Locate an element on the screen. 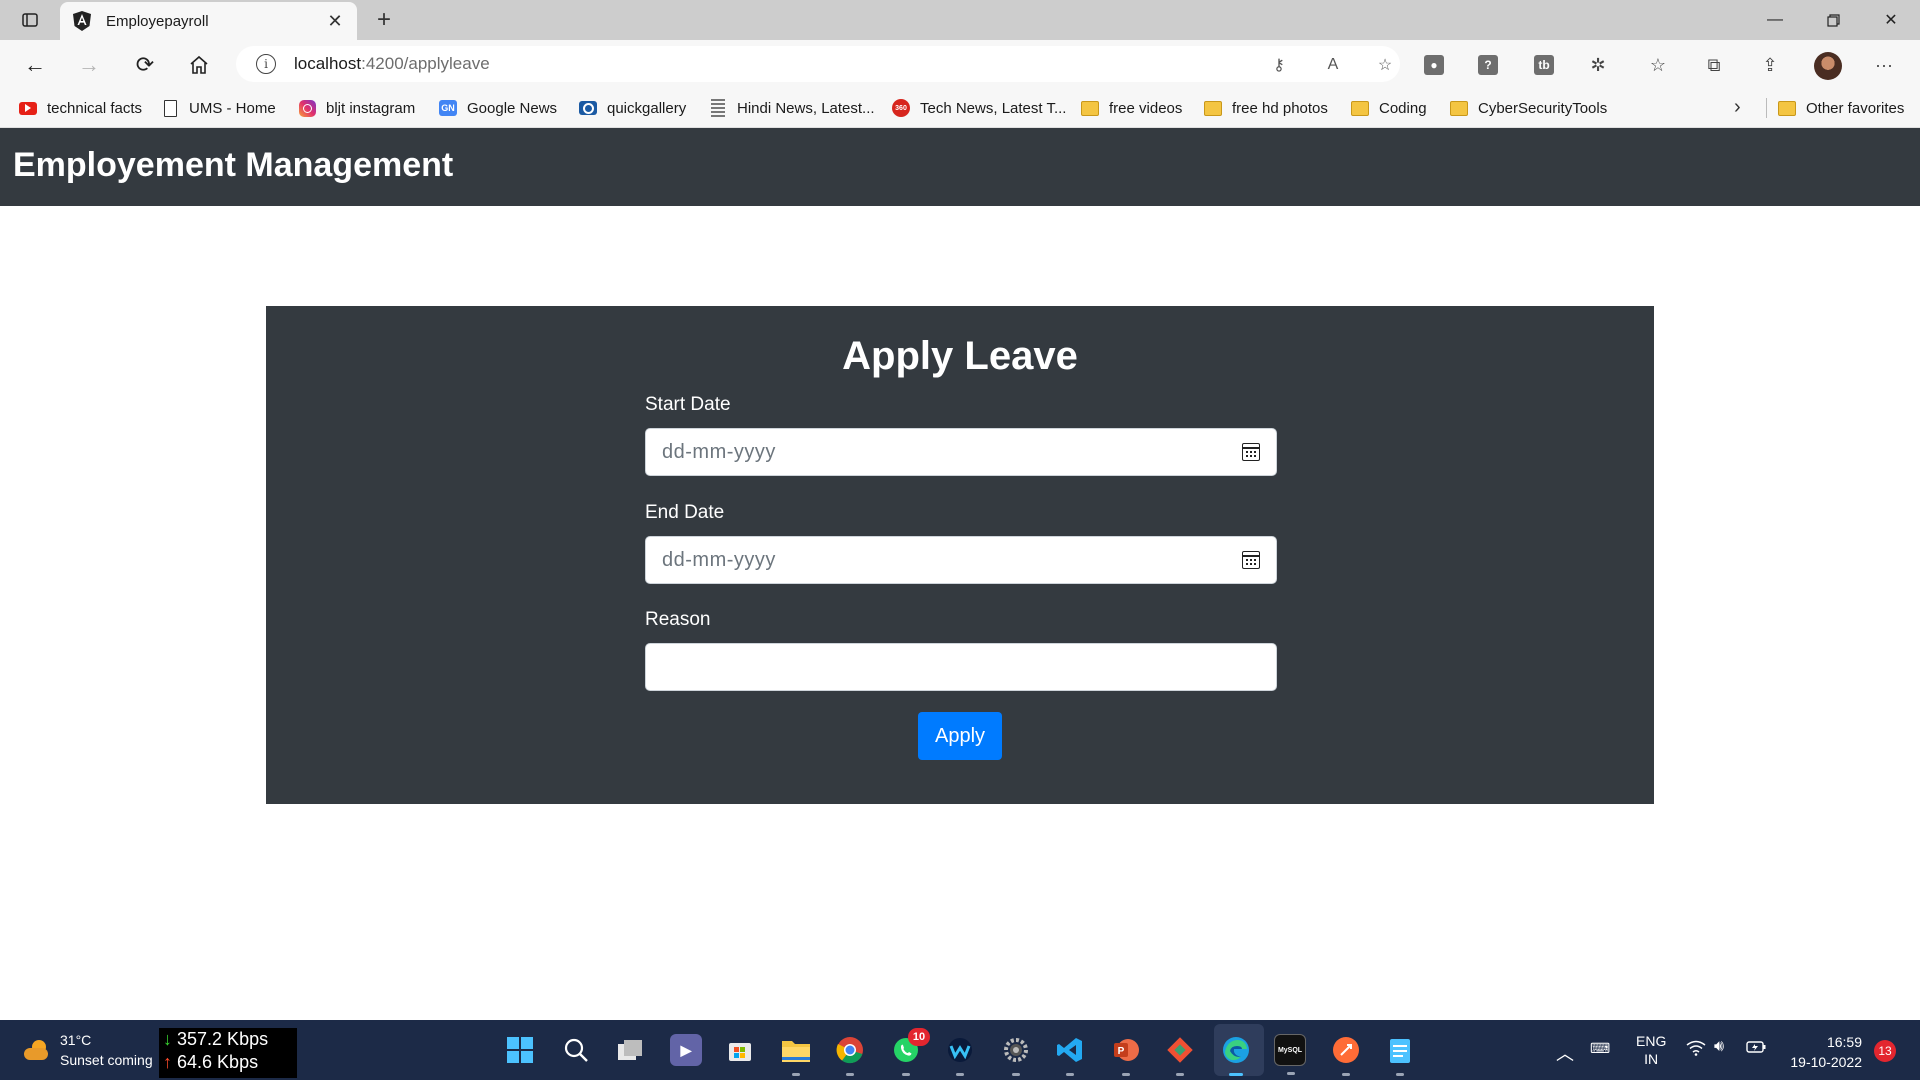  share-icon: ⇪ is located at coordinates (1770, 65).